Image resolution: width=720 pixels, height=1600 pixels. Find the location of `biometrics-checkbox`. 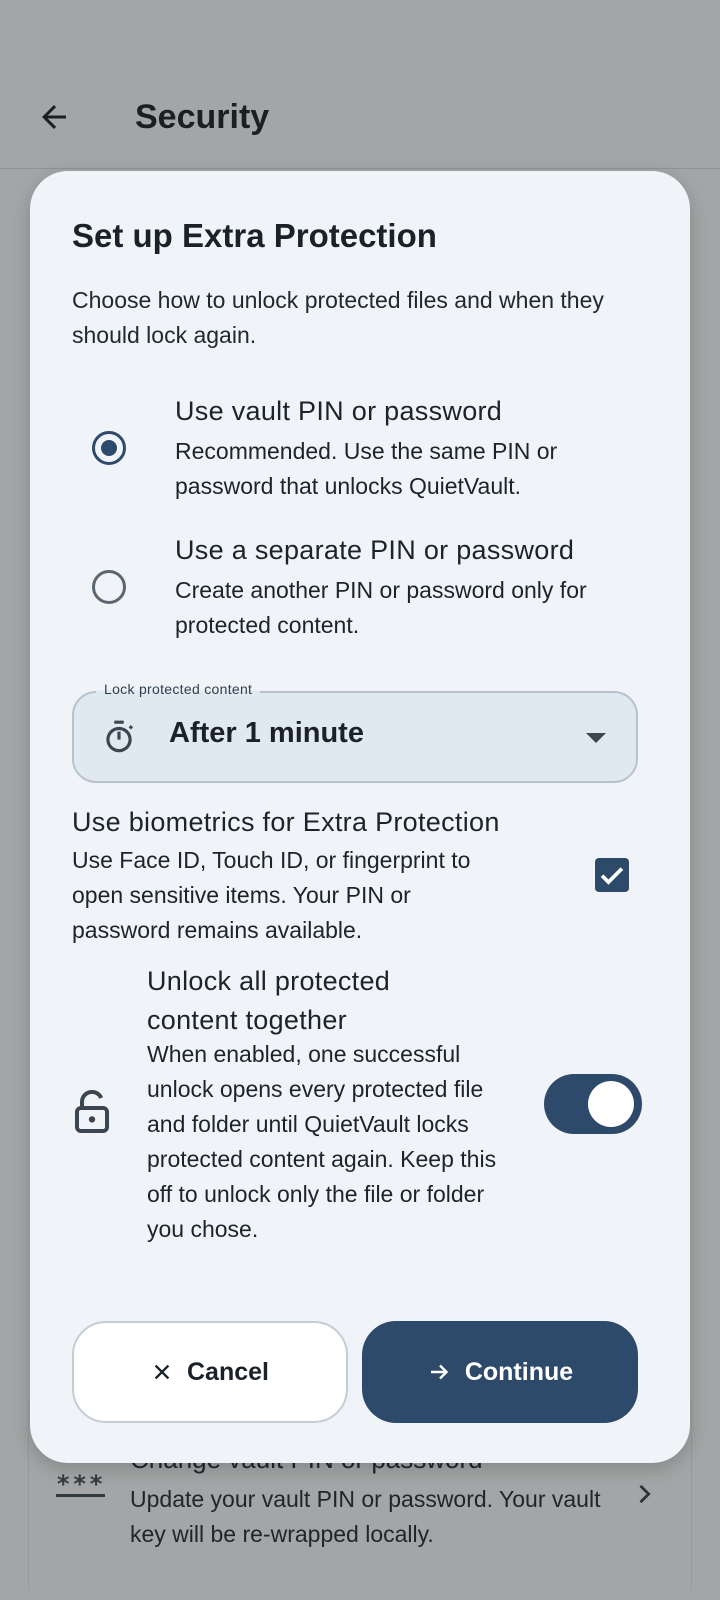

biometrics-checkbox is located at coordinates (612, 875).